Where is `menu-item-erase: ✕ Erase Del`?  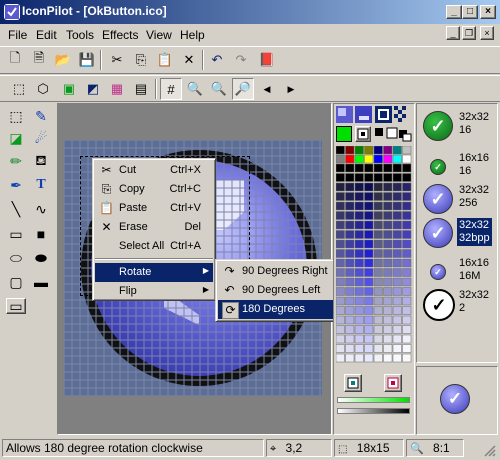
menu-item-erase: ✕ Erase Del is located at coordinates (154, 227).